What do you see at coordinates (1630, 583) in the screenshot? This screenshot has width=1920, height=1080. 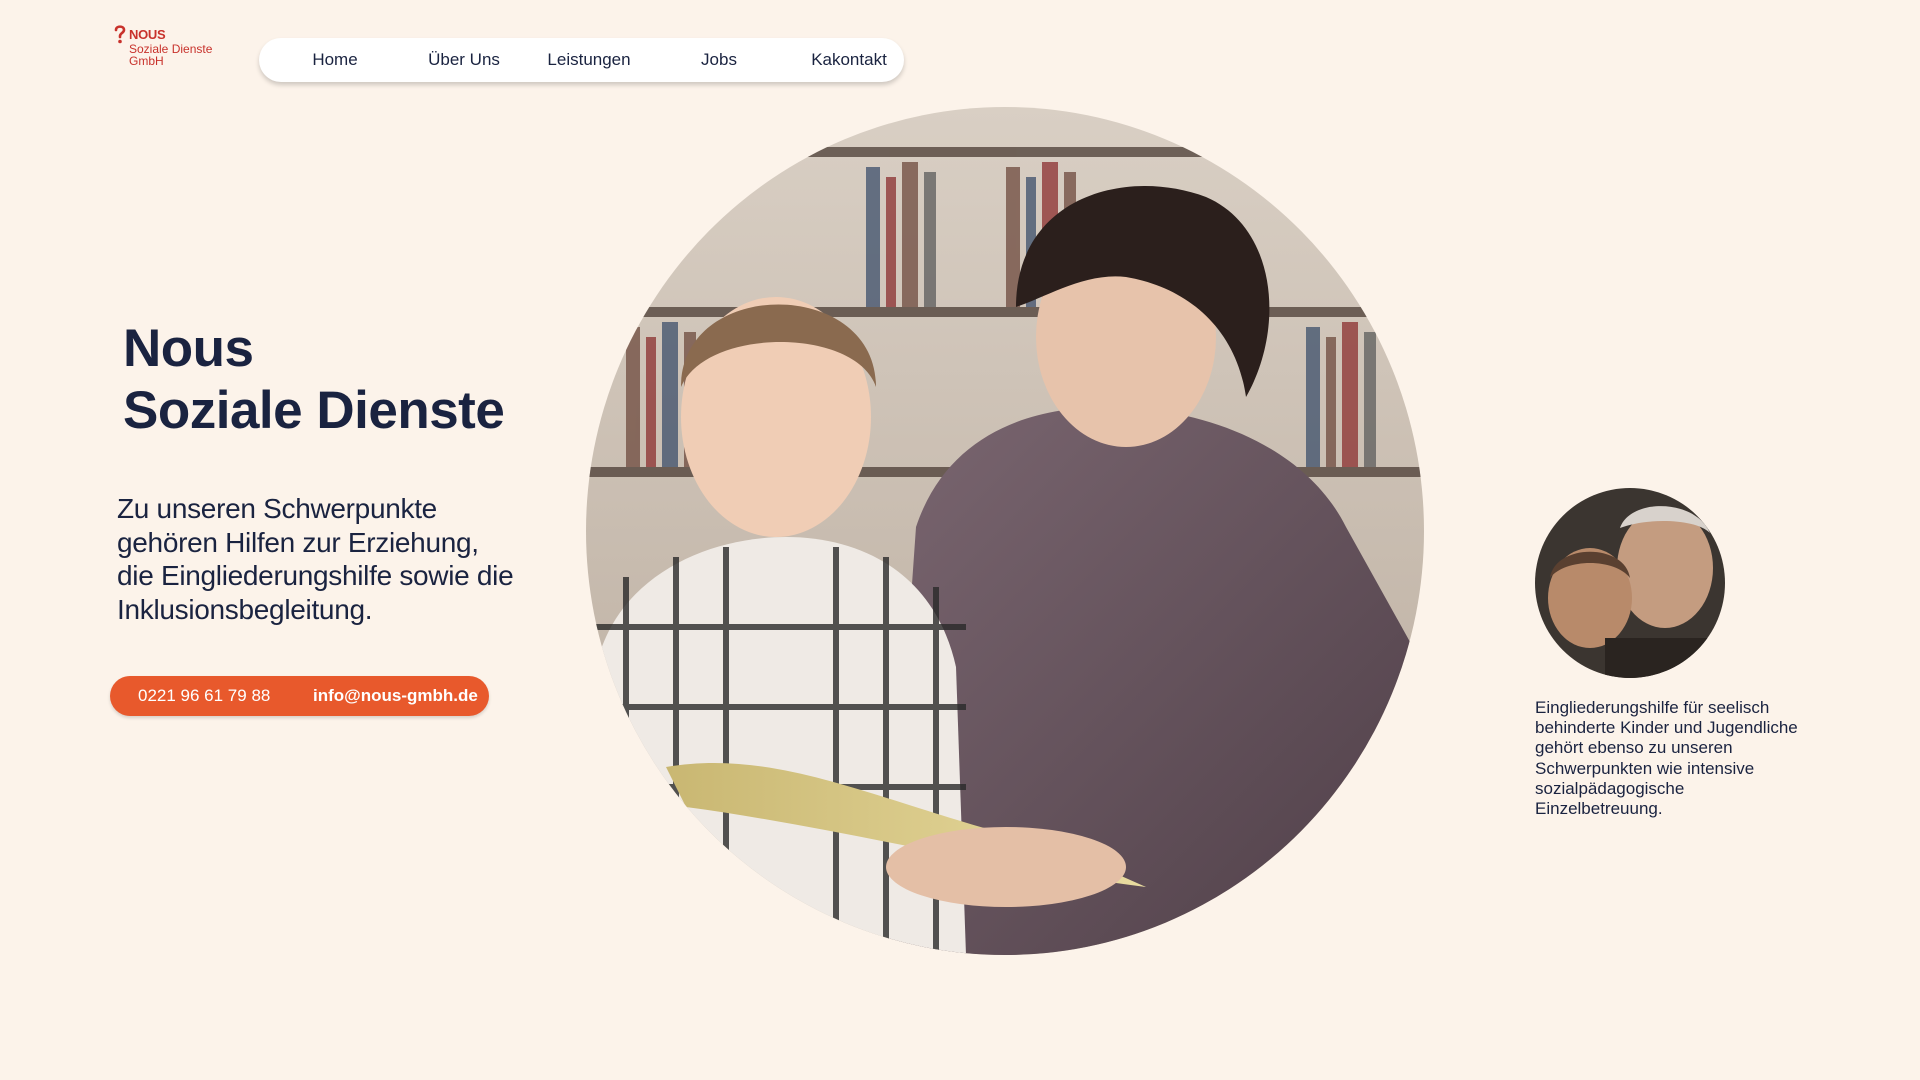 I see `secondary-photo` at bounding box center [1630, 583].